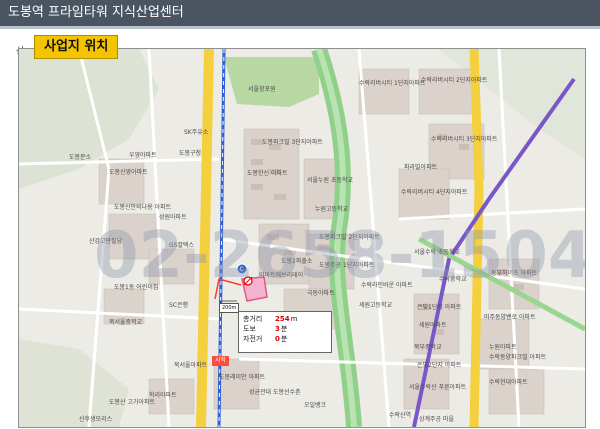 Image resolution: width=600 pixels, height=429 pixels. I want to click on label-uyeon: 우영아파트, so click(143, 155).